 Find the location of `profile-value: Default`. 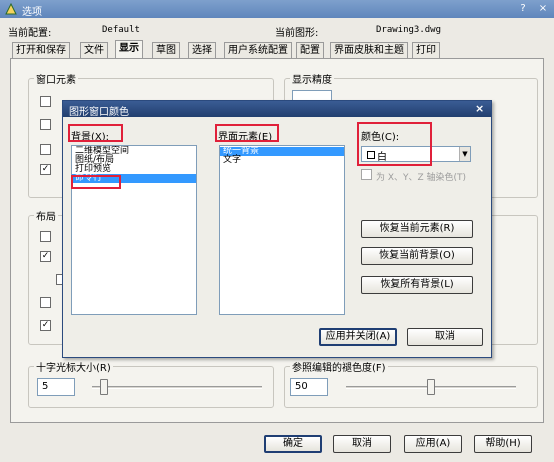

profile-value: Default is located at coordinates (121, 30).